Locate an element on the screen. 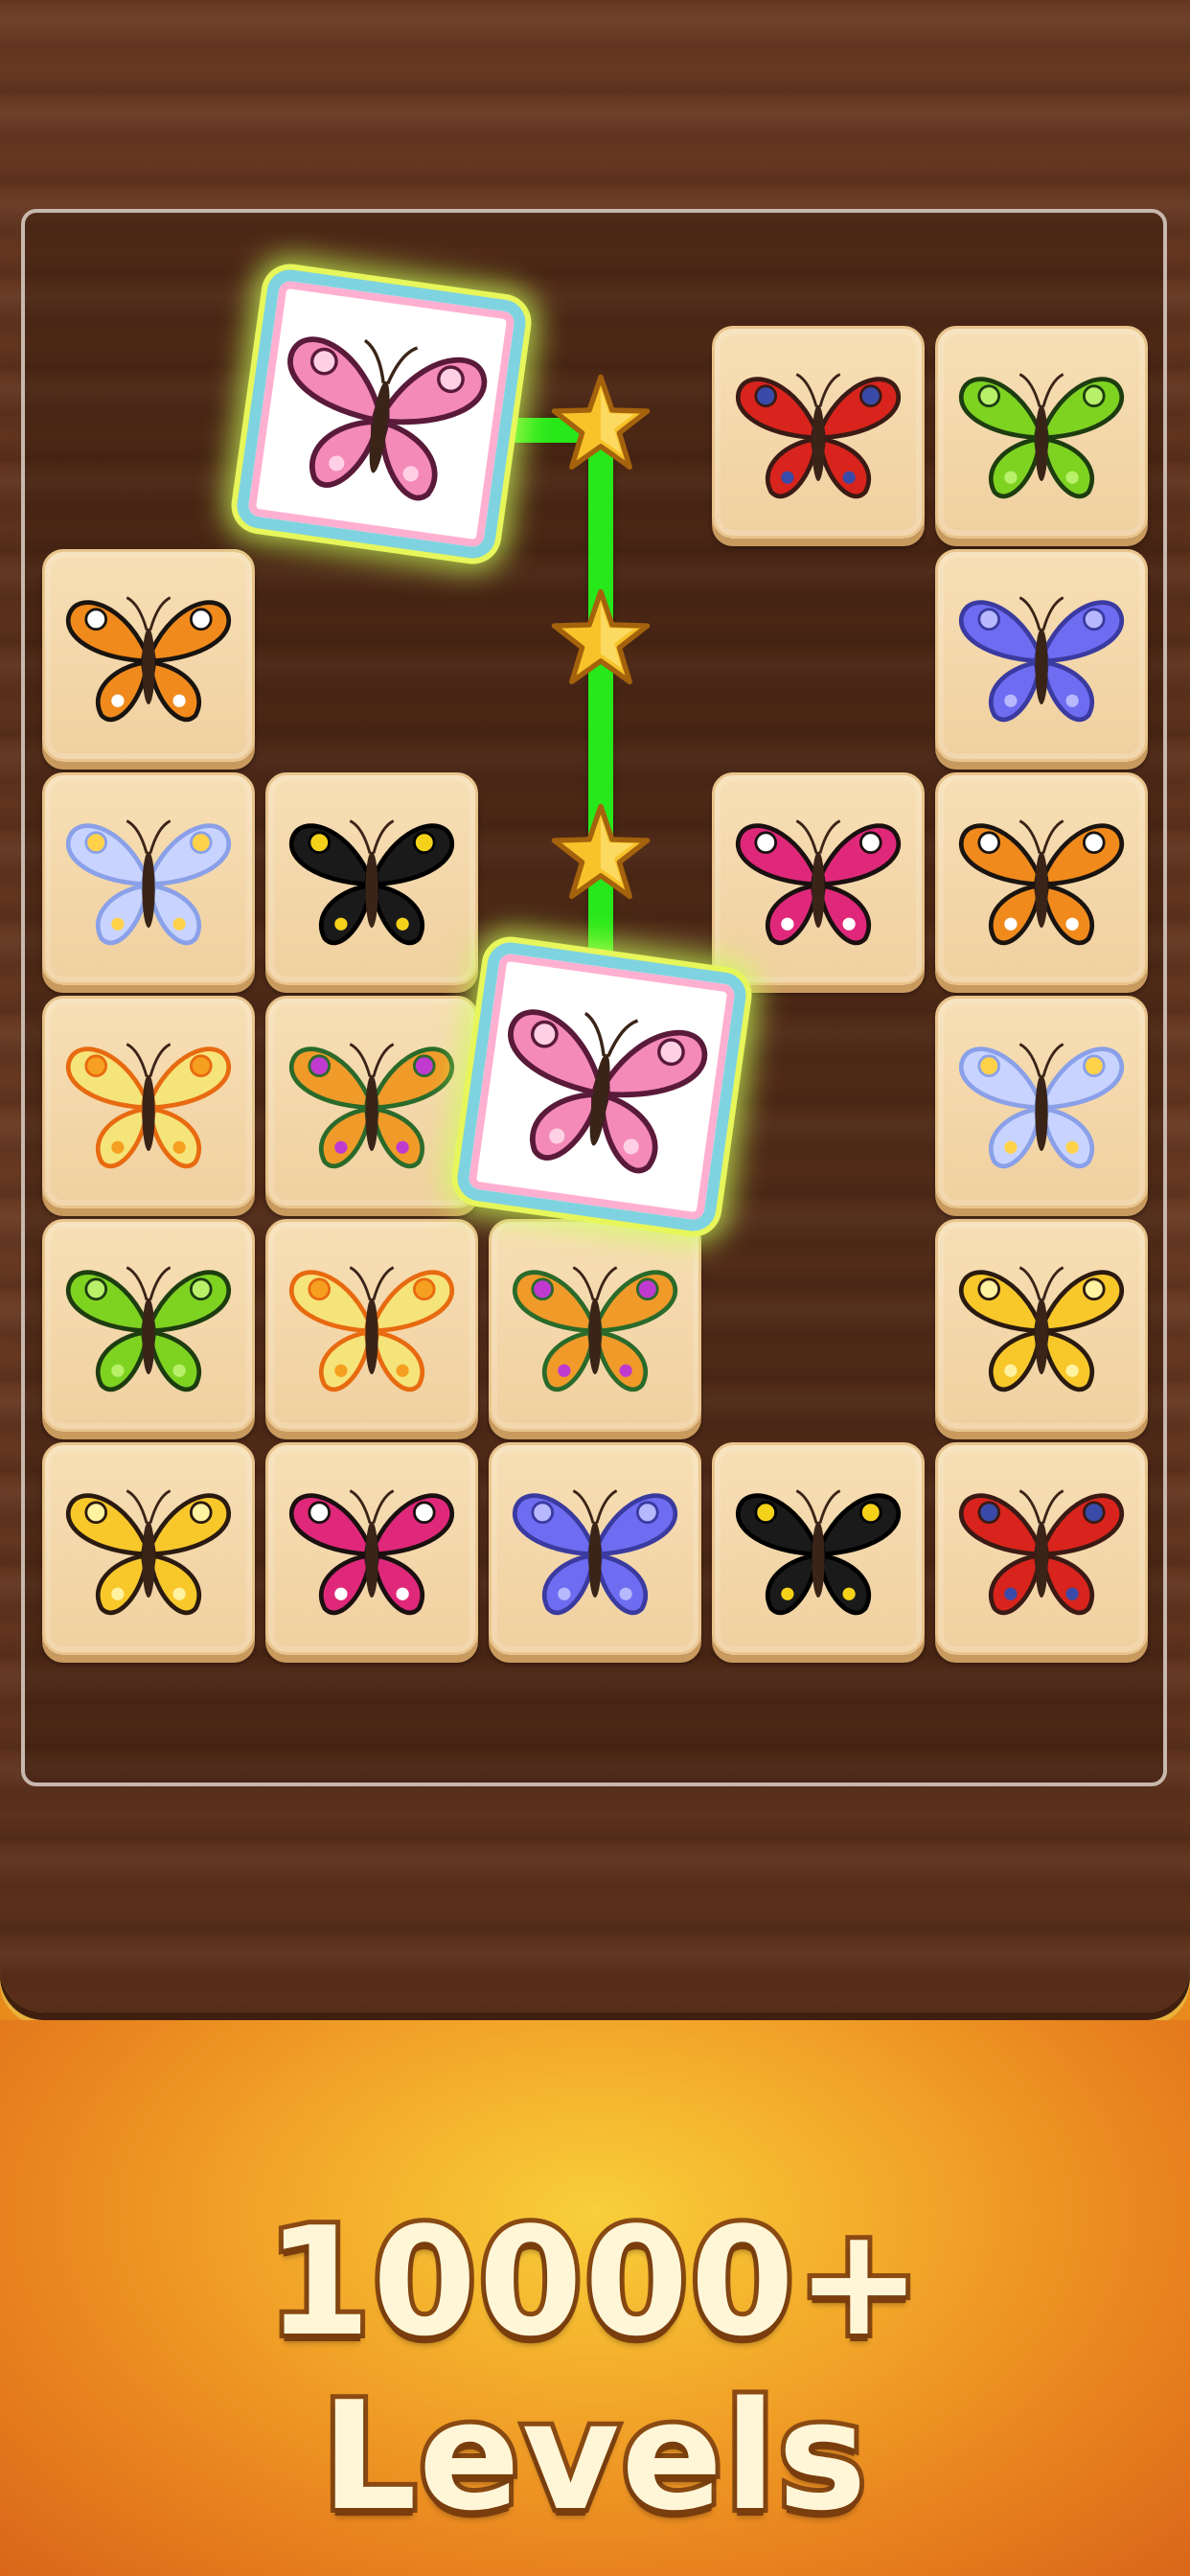  selected-tile-a is located at coordinates (382, 414).